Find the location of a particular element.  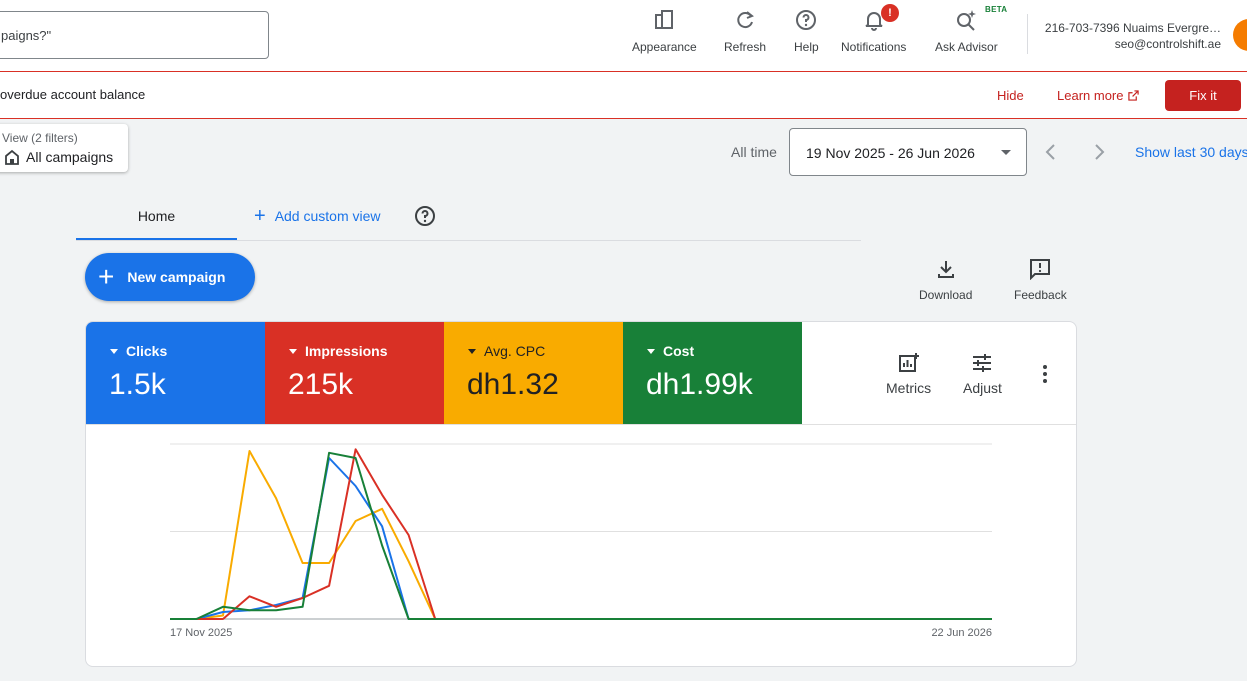

view-name: All campaigns is located at coordinates (70, 157).